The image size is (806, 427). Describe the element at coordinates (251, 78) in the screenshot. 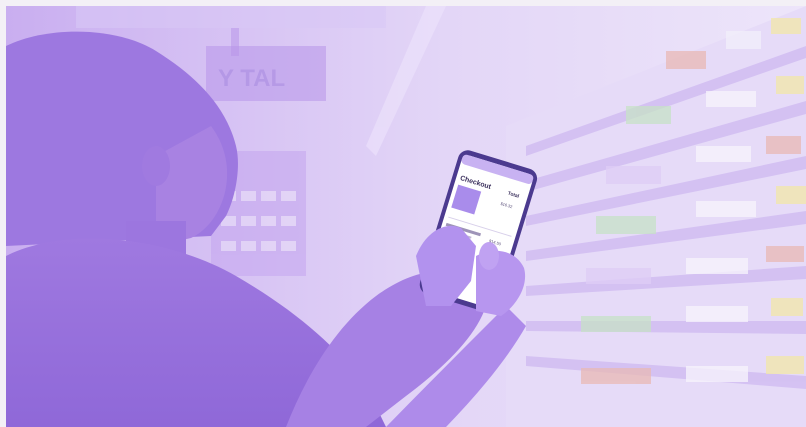

I see `store-sign-text: Y TAL` at that location.